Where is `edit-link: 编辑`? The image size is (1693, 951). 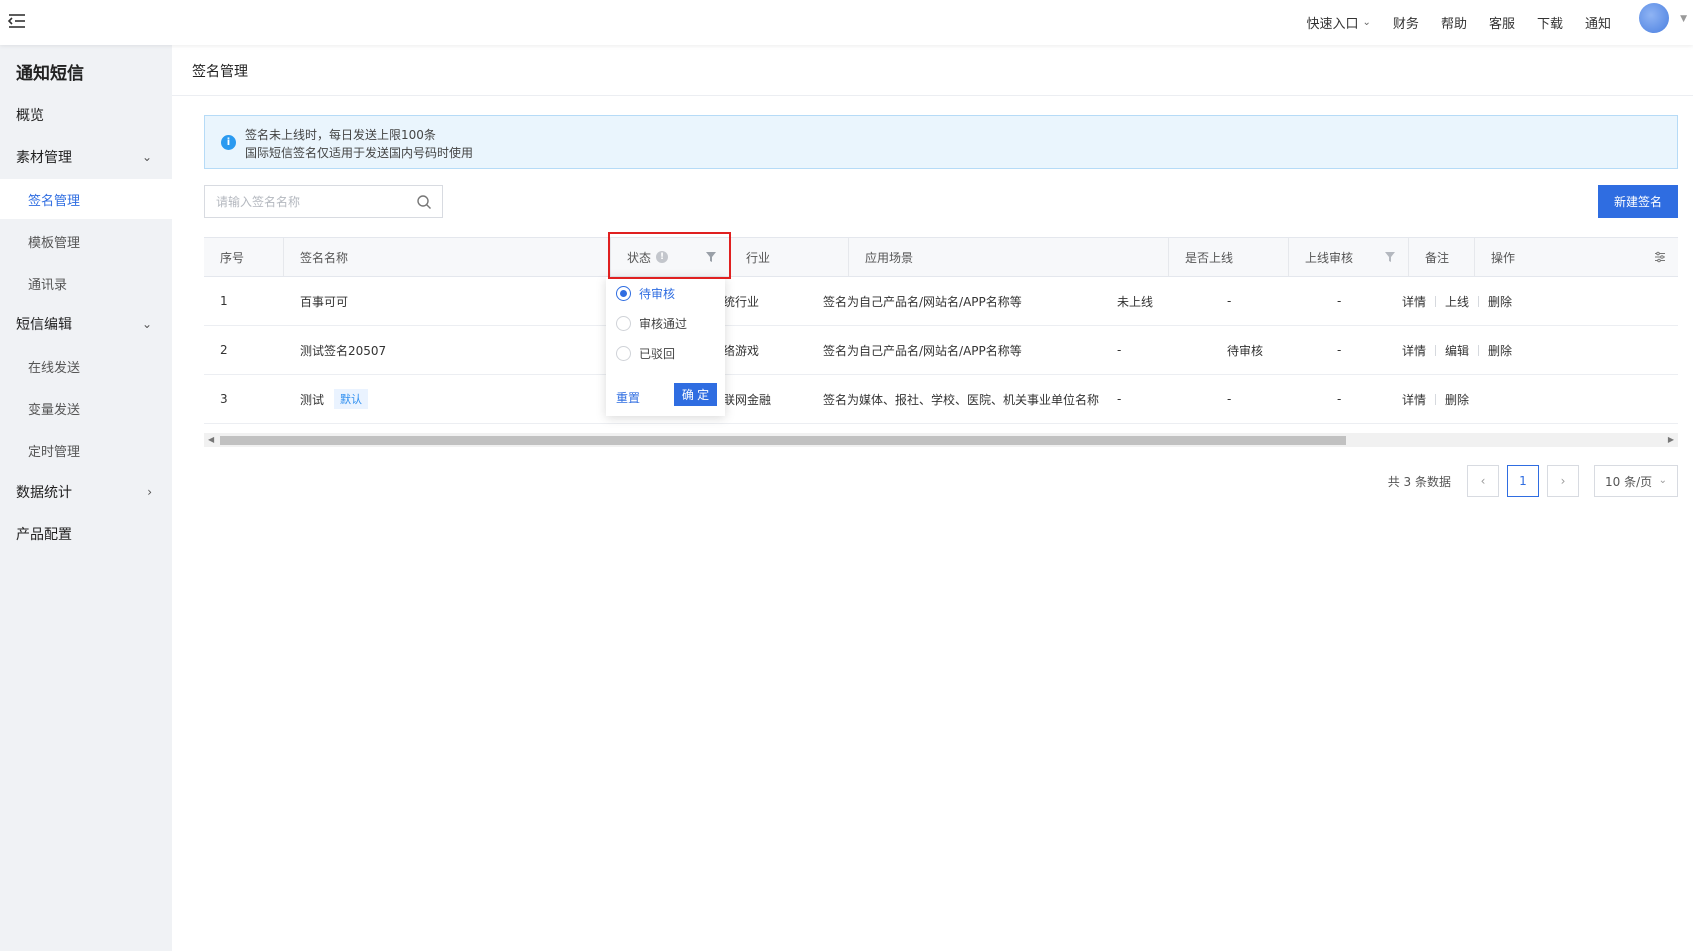 edit-link: 编辑 is located at coordinates (1457, 350).